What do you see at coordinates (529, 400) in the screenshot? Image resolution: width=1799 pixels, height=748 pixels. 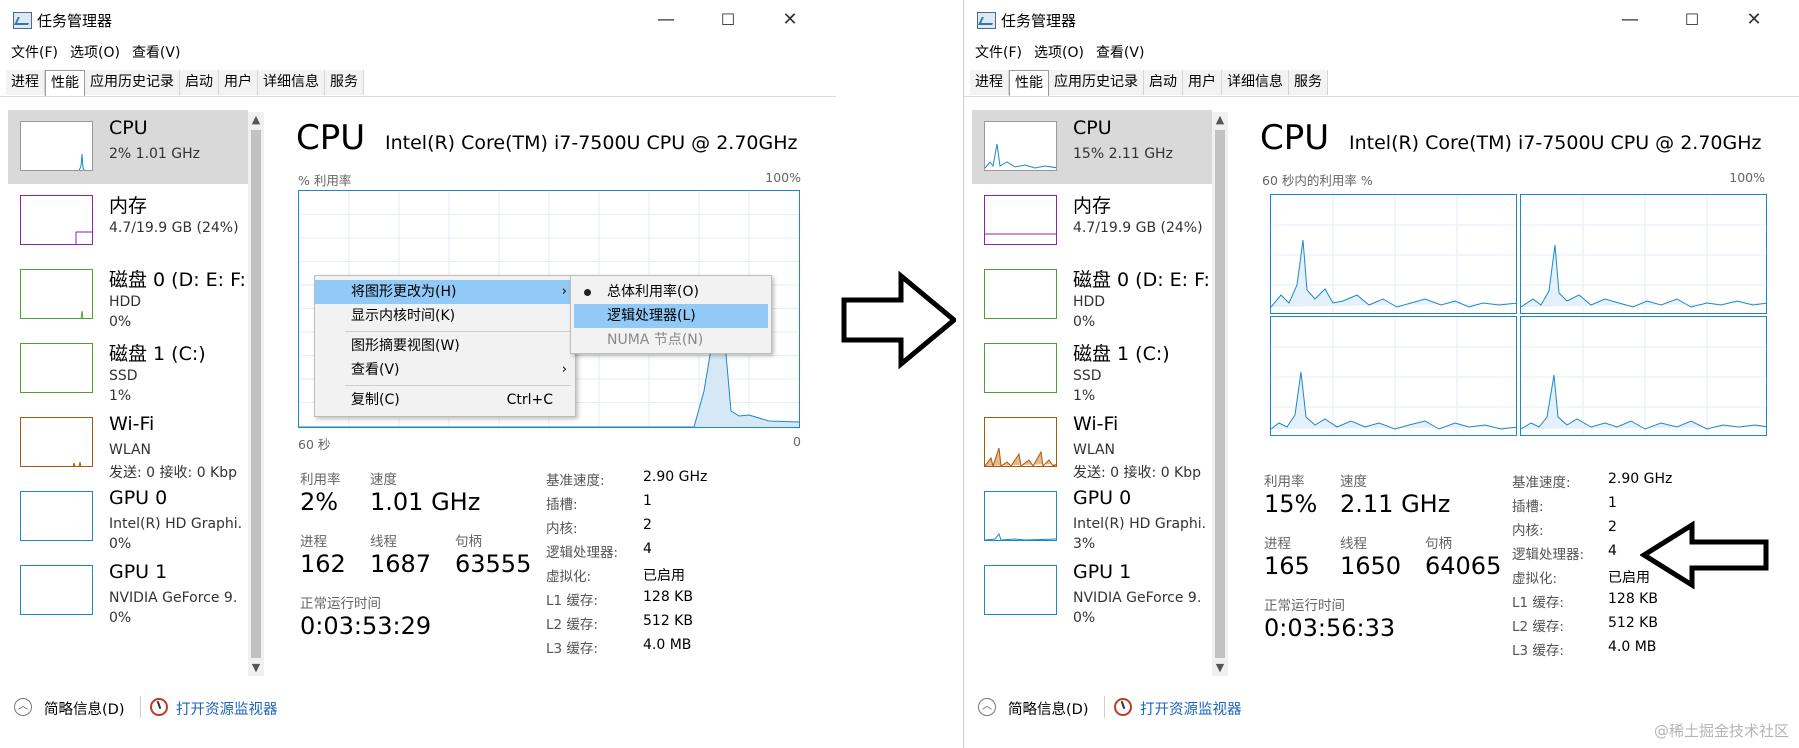 I see `menu-item-shortcut: Ctrl+C` at bounding box center [529, 400].